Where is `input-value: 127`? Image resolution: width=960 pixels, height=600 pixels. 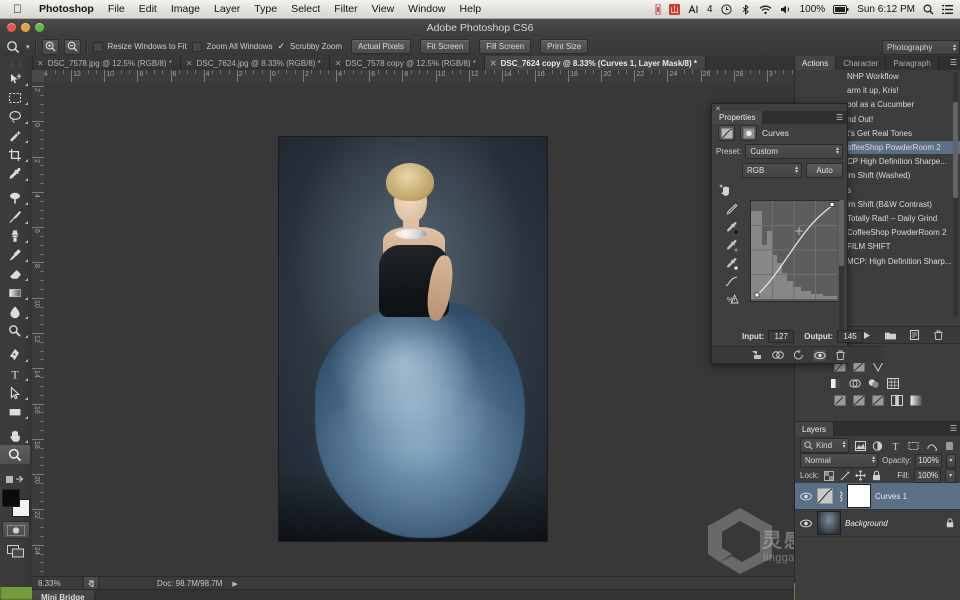 input-value: 127 is located at coordinates (781, 336).